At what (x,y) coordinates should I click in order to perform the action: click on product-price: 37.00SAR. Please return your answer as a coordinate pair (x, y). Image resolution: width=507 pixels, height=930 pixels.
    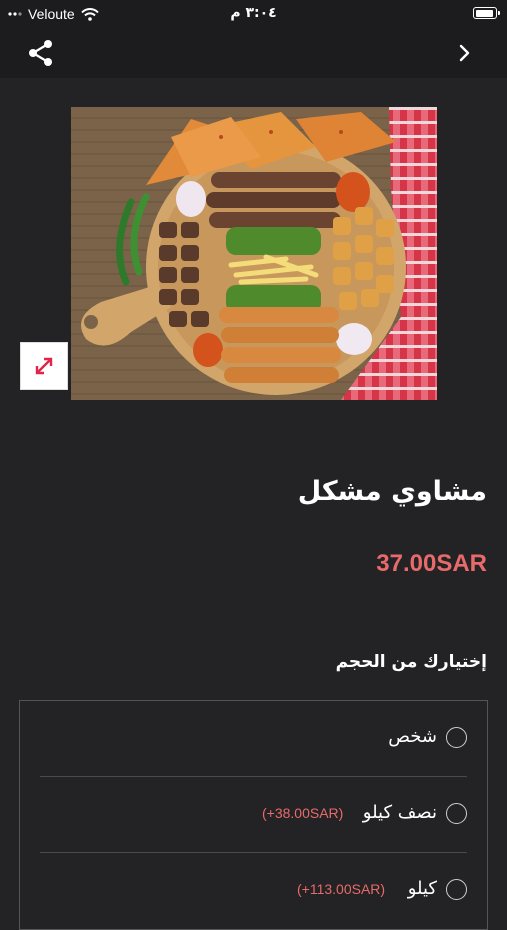
    Looking at the image, I should click on (431, 563).